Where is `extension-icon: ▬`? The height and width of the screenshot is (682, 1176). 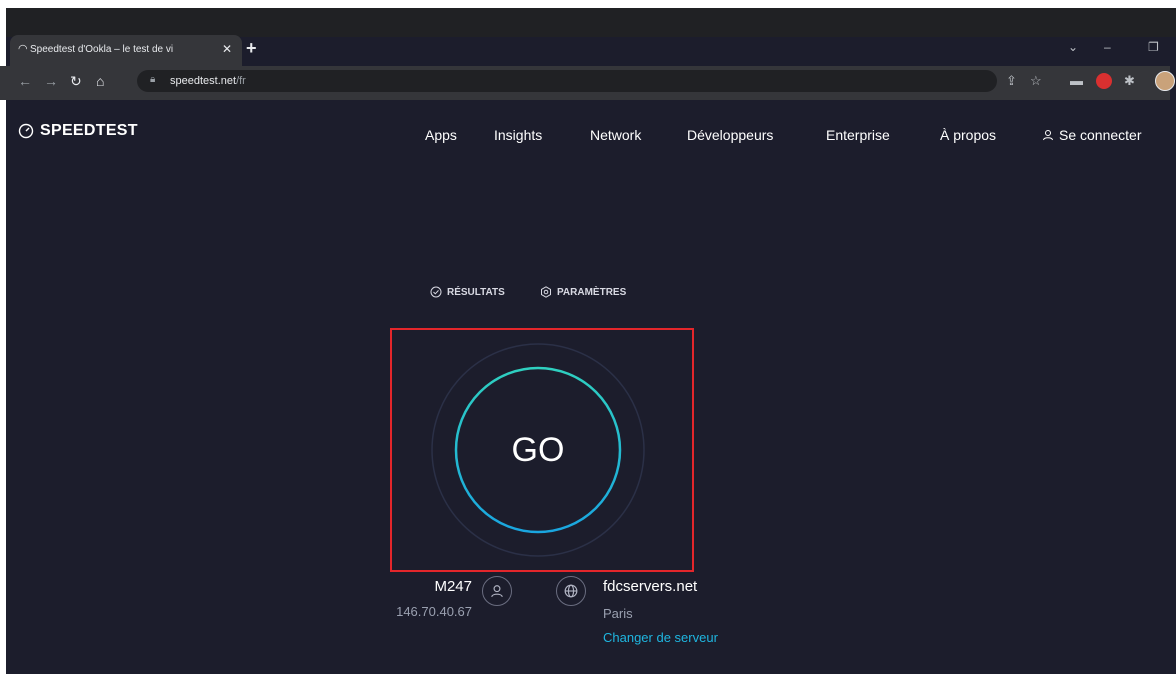
extension-icon: ▬ is located at coordinates (1076, 80).